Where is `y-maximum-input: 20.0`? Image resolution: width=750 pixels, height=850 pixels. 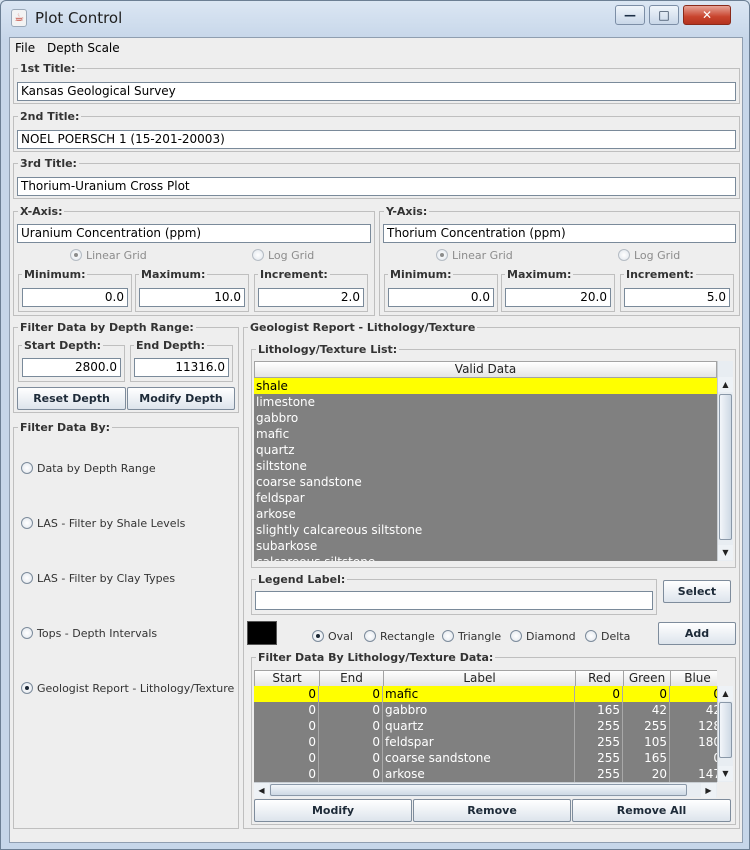 y-maximum-input: 20.0 is located at coordinates (558, 297).